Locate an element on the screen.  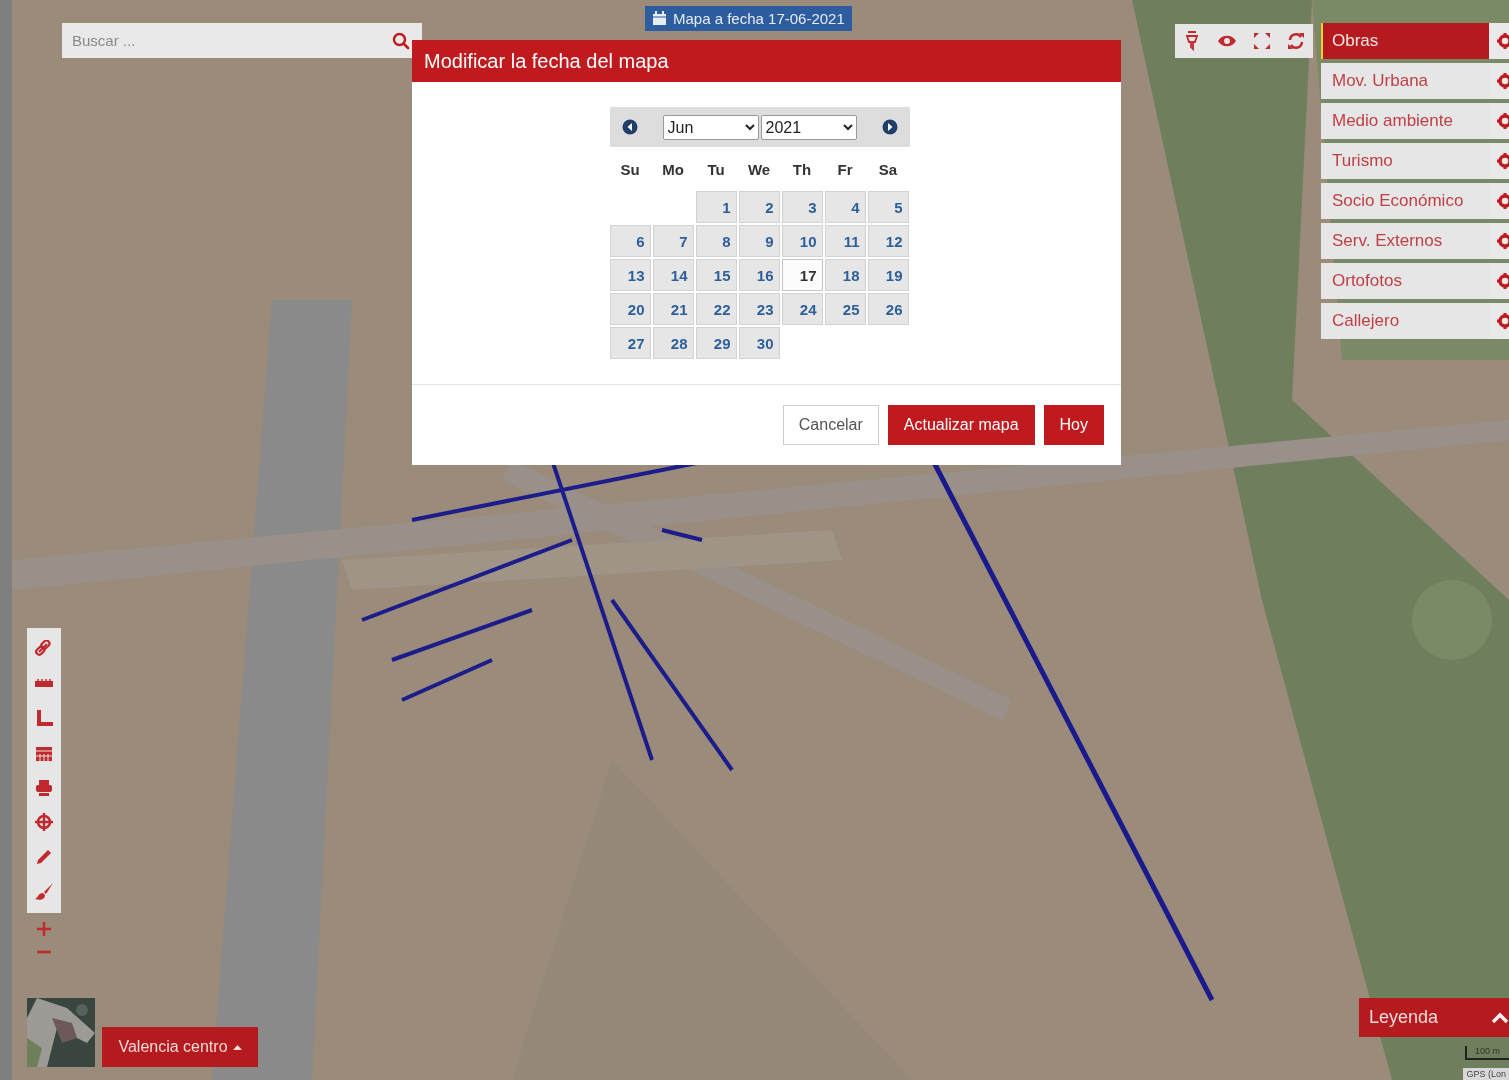
weekday-label: Su is located at coordinates (630, 169).